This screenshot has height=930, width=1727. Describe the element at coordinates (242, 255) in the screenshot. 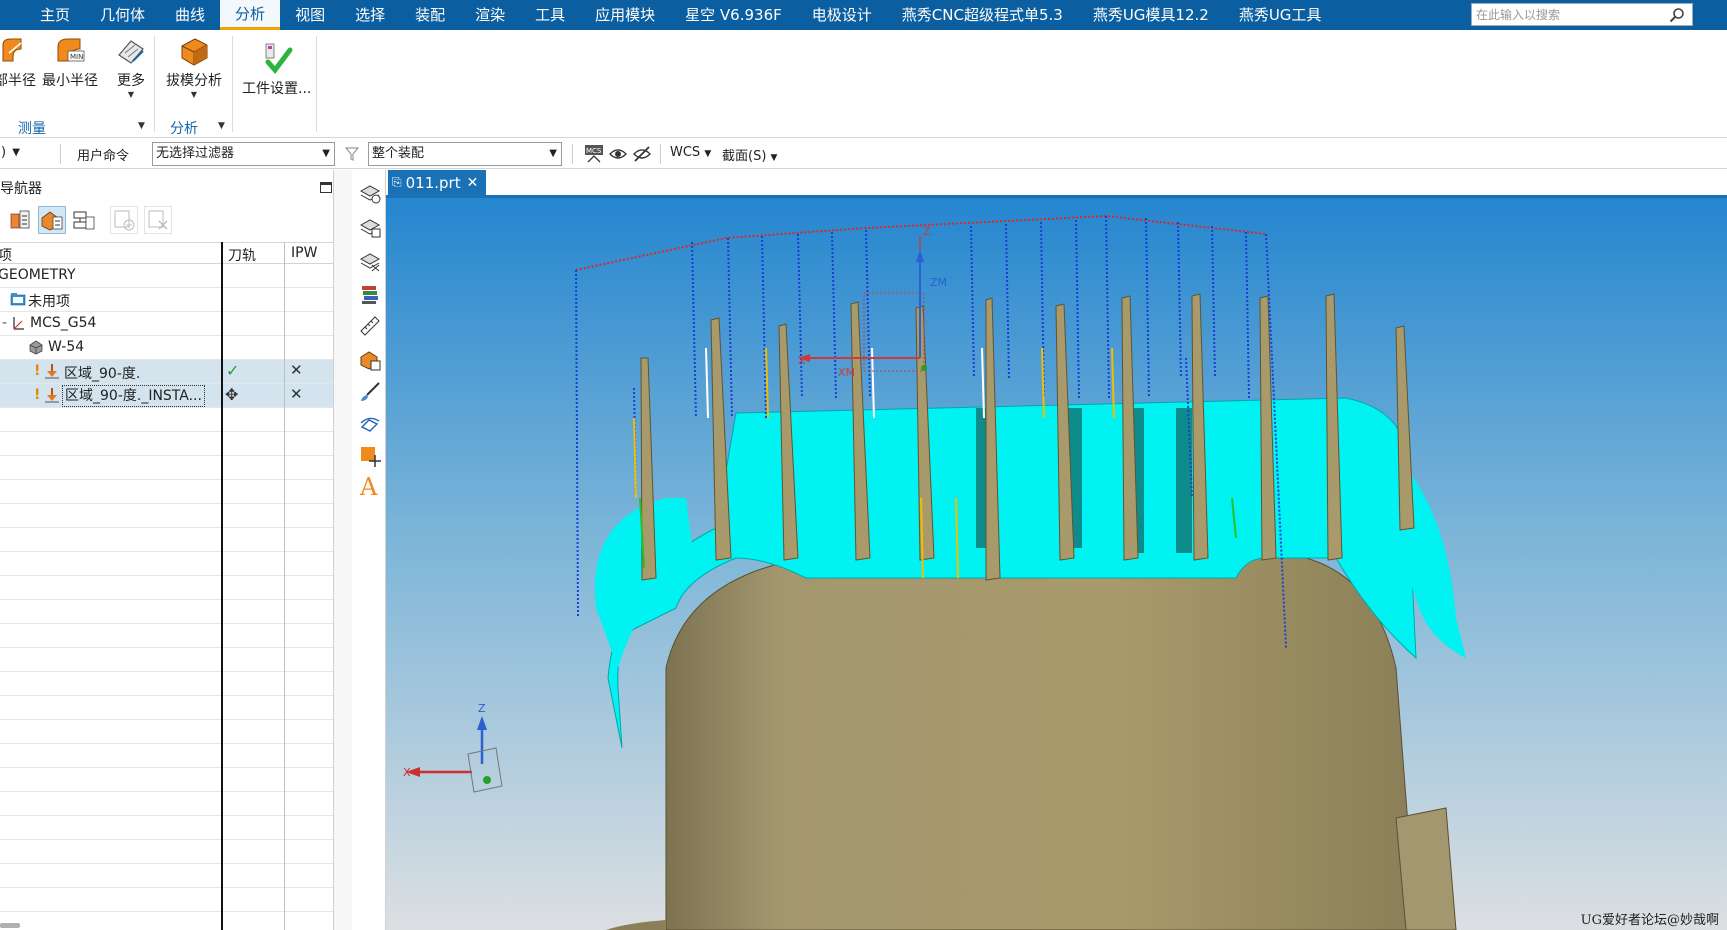

I see `toolpath-column-header: 刀轨` at that location.